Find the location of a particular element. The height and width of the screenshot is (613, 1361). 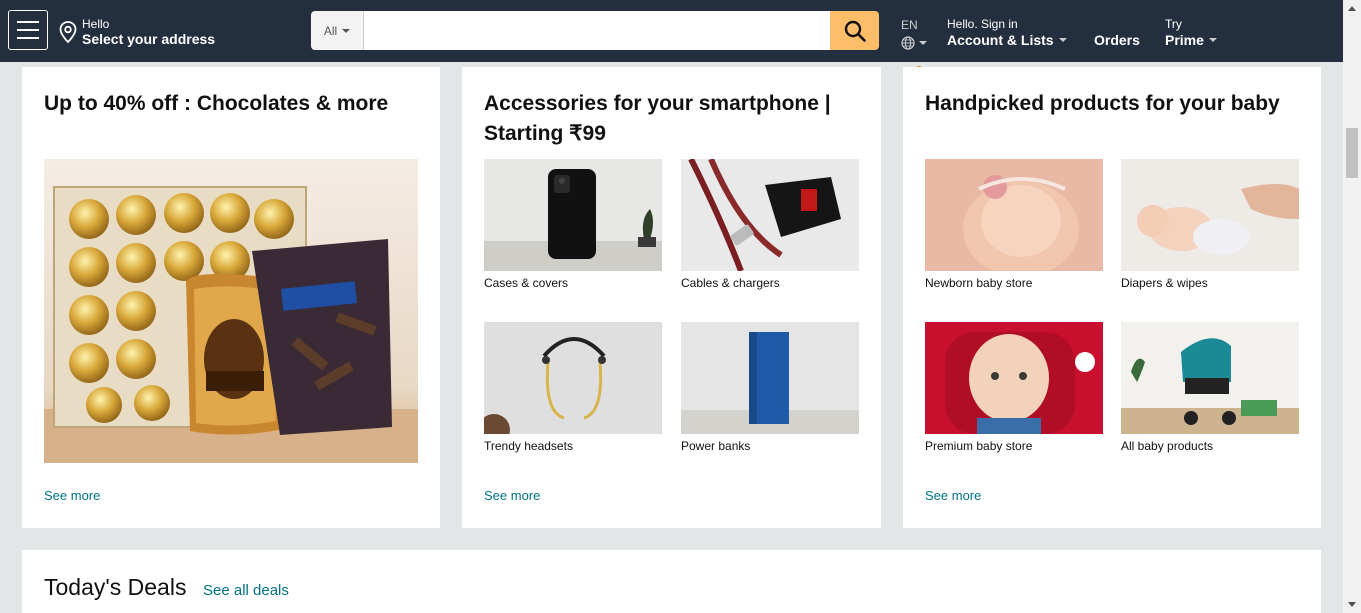

search-button is located at coordinates (854, 30).